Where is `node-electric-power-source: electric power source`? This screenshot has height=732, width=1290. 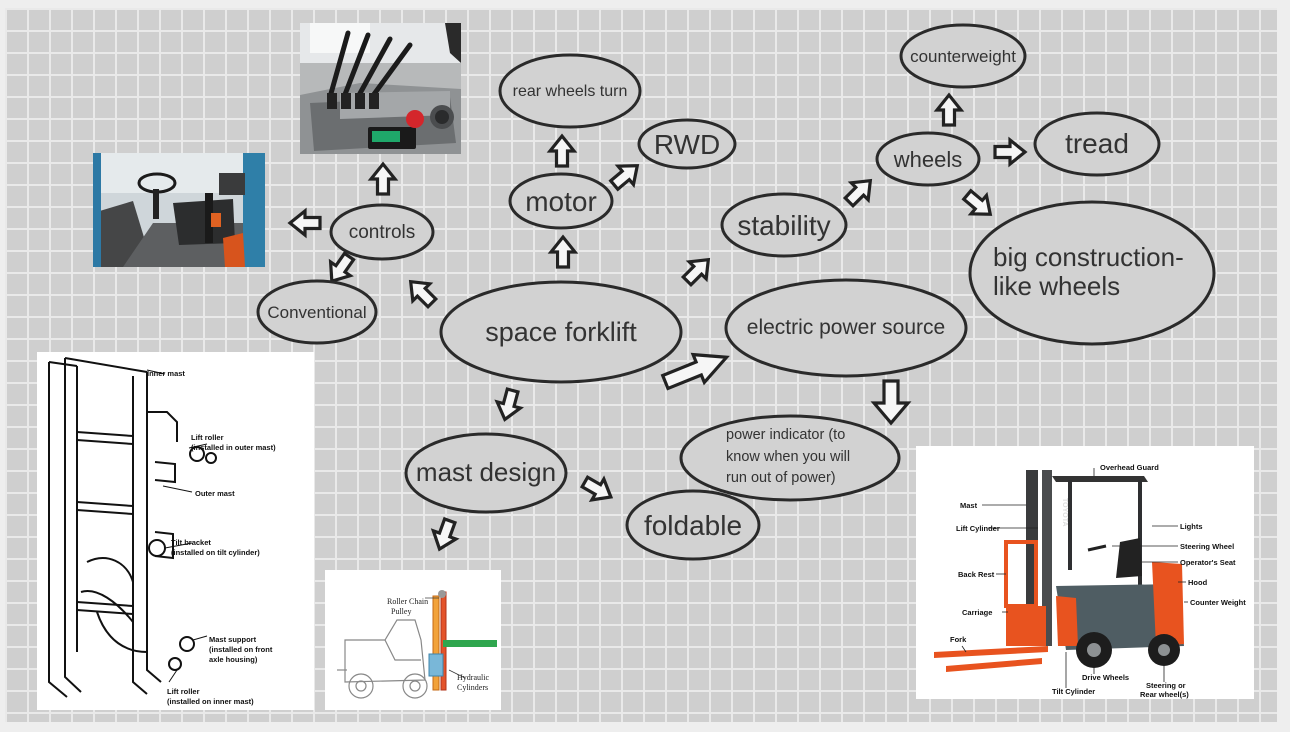 node-electric-power-source: electric power source is located at coordinates (846, 328).